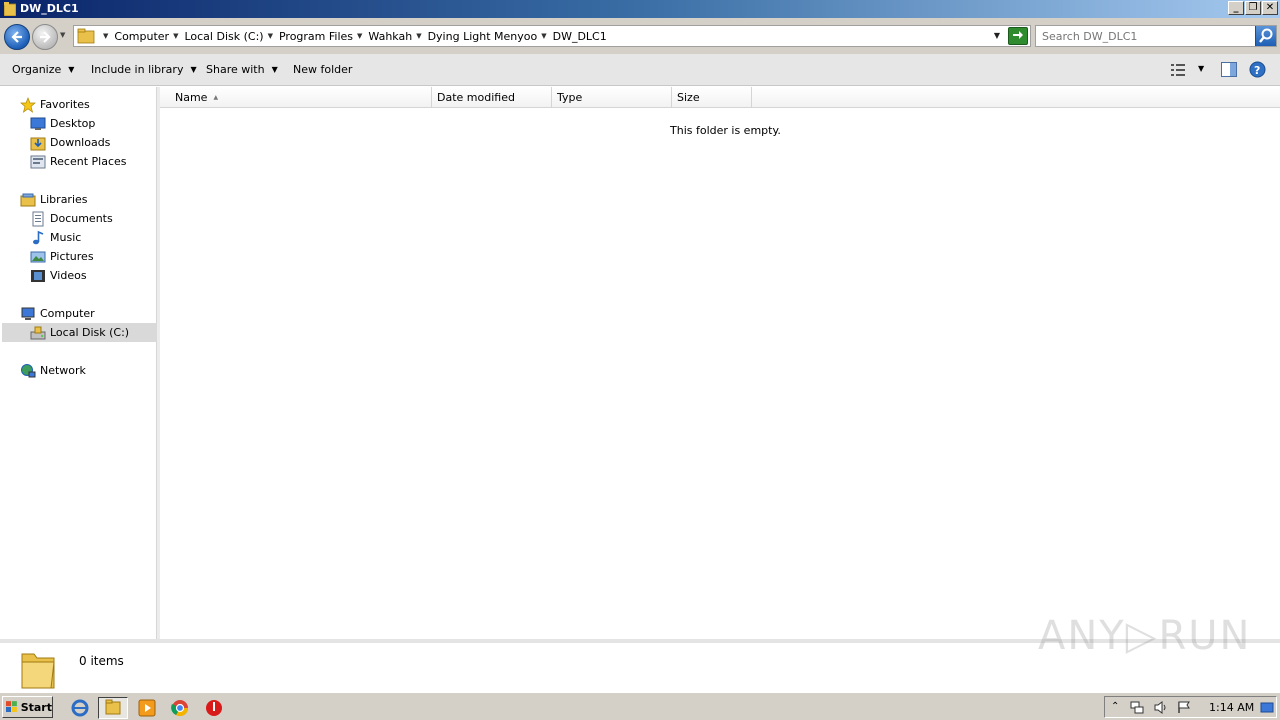  I want to click on nav-local-disk: Local Disk (C:), so click(79, 332).